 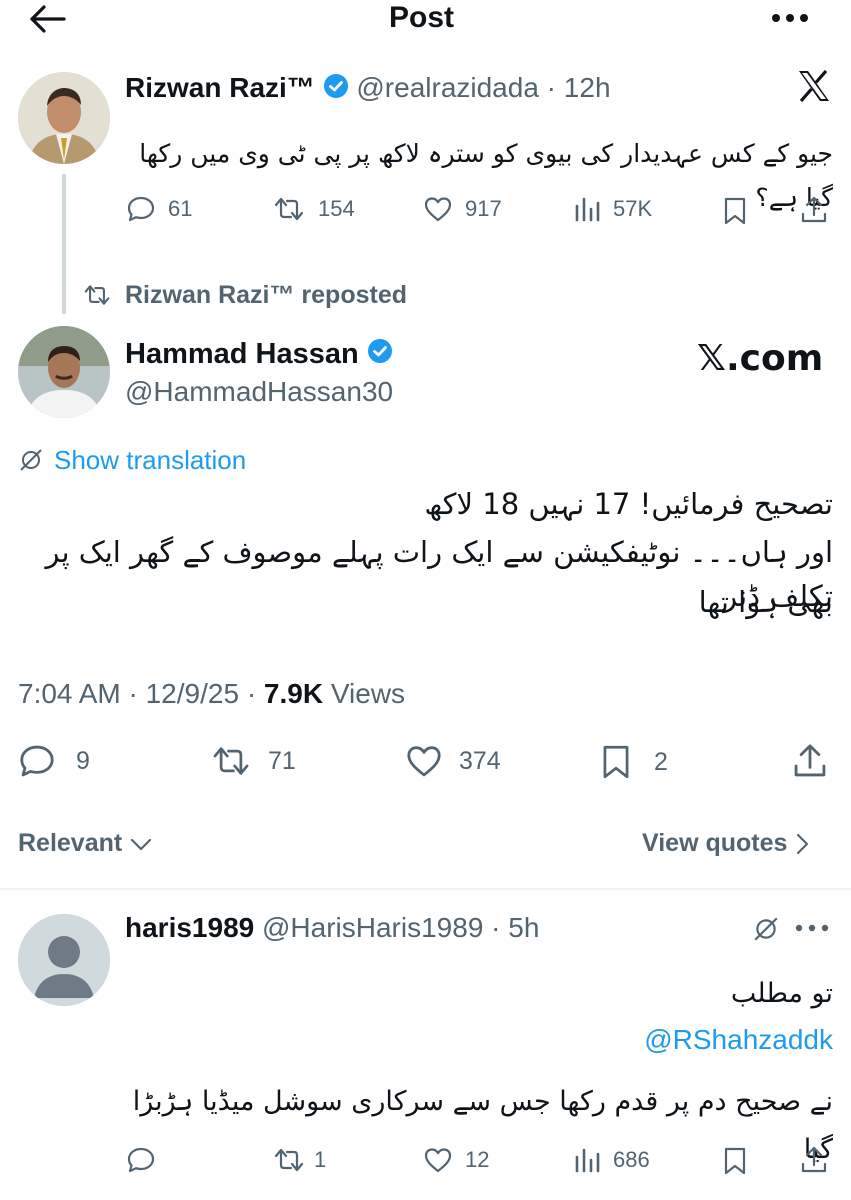 What do you see at coordinates (802, 844) in the screenshot?
I see `chevron-right-icon` at bounding box center [802, 844].